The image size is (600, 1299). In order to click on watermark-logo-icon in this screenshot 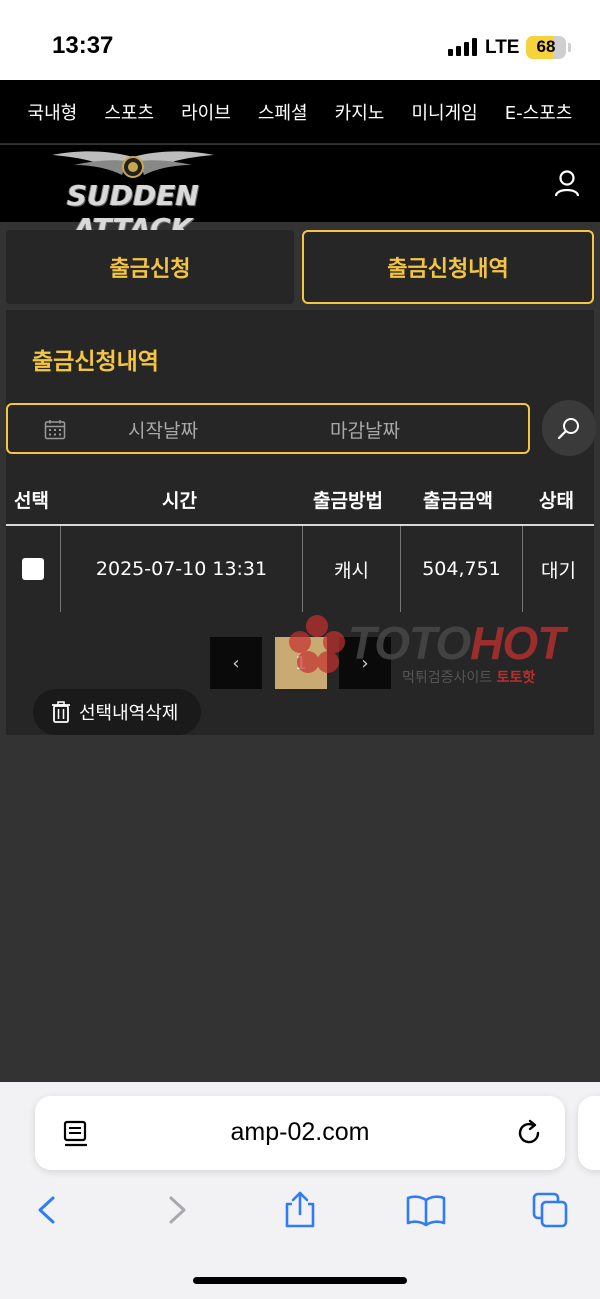, I will do `click(317, 644)`.